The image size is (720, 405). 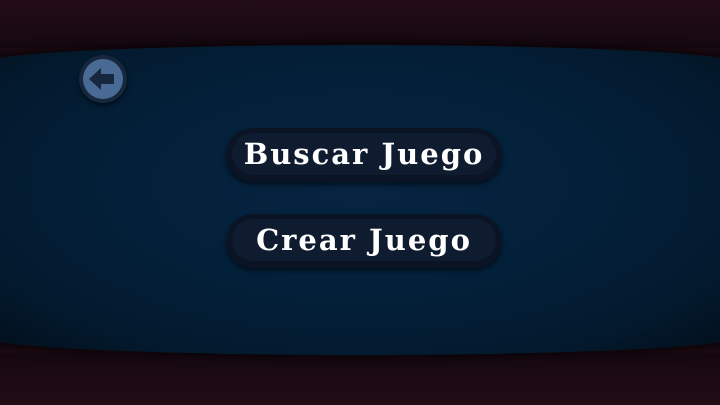 What do you see at coordinates (360, 24) in the screenshot?
I see `top-bar` at bounding box center [360, 24].